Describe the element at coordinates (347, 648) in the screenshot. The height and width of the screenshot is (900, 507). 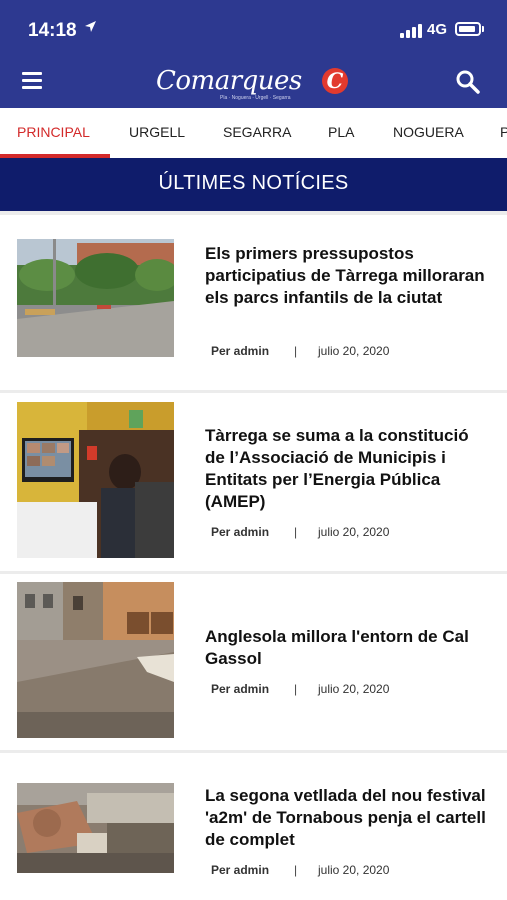
I see `article-title: Anglesola millora l'entorn de Cal Gassol` at that location.